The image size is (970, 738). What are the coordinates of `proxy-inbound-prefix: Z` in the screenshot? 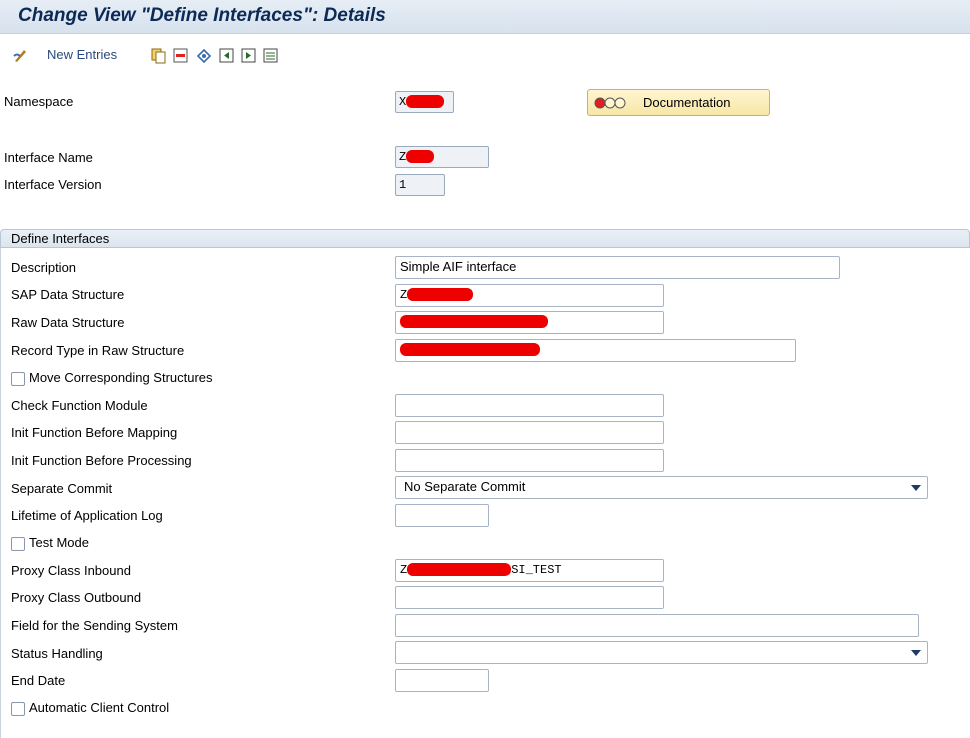 It's located at (404, 570).